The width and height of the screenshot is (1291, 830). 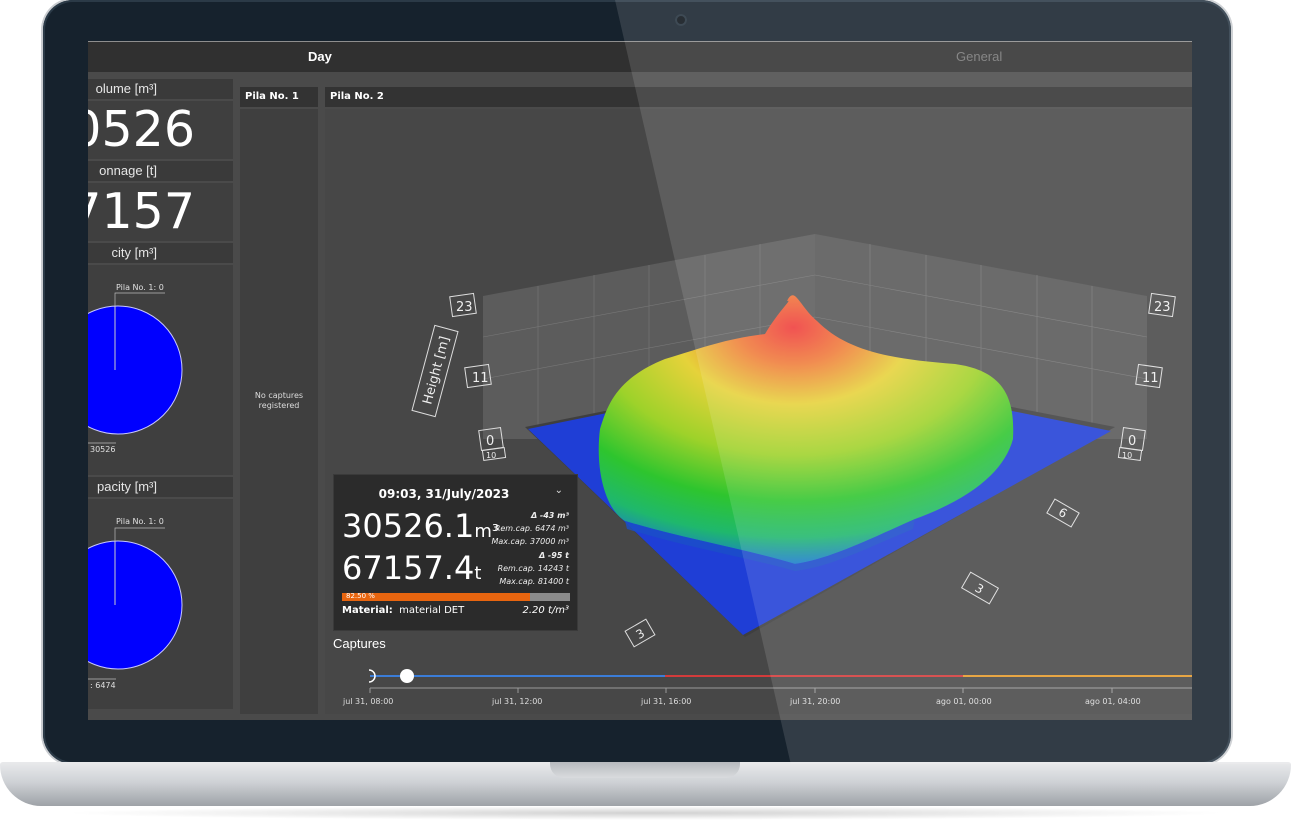 I want to click on x-tick-left-10: 10, so click(x=491, y=455).